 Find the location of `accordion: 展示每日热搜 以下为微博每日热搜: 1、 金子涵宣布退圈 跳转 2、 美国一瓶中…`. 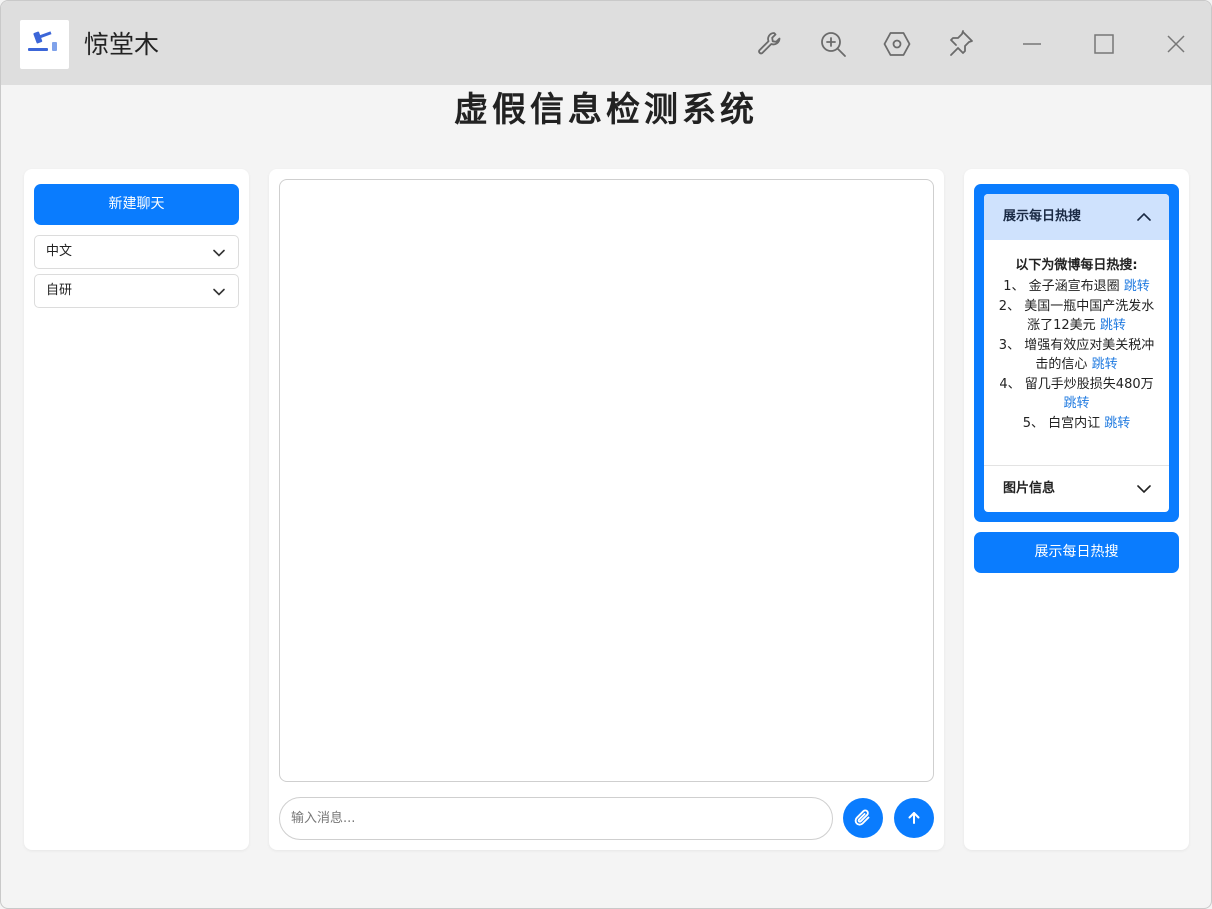

accordion: 展示每日热搜 以下为微博每日热搜: 1、 金子涵宣布退圈 跳转 2、 美国一瓶中… is located at coordinates (1076, 353).